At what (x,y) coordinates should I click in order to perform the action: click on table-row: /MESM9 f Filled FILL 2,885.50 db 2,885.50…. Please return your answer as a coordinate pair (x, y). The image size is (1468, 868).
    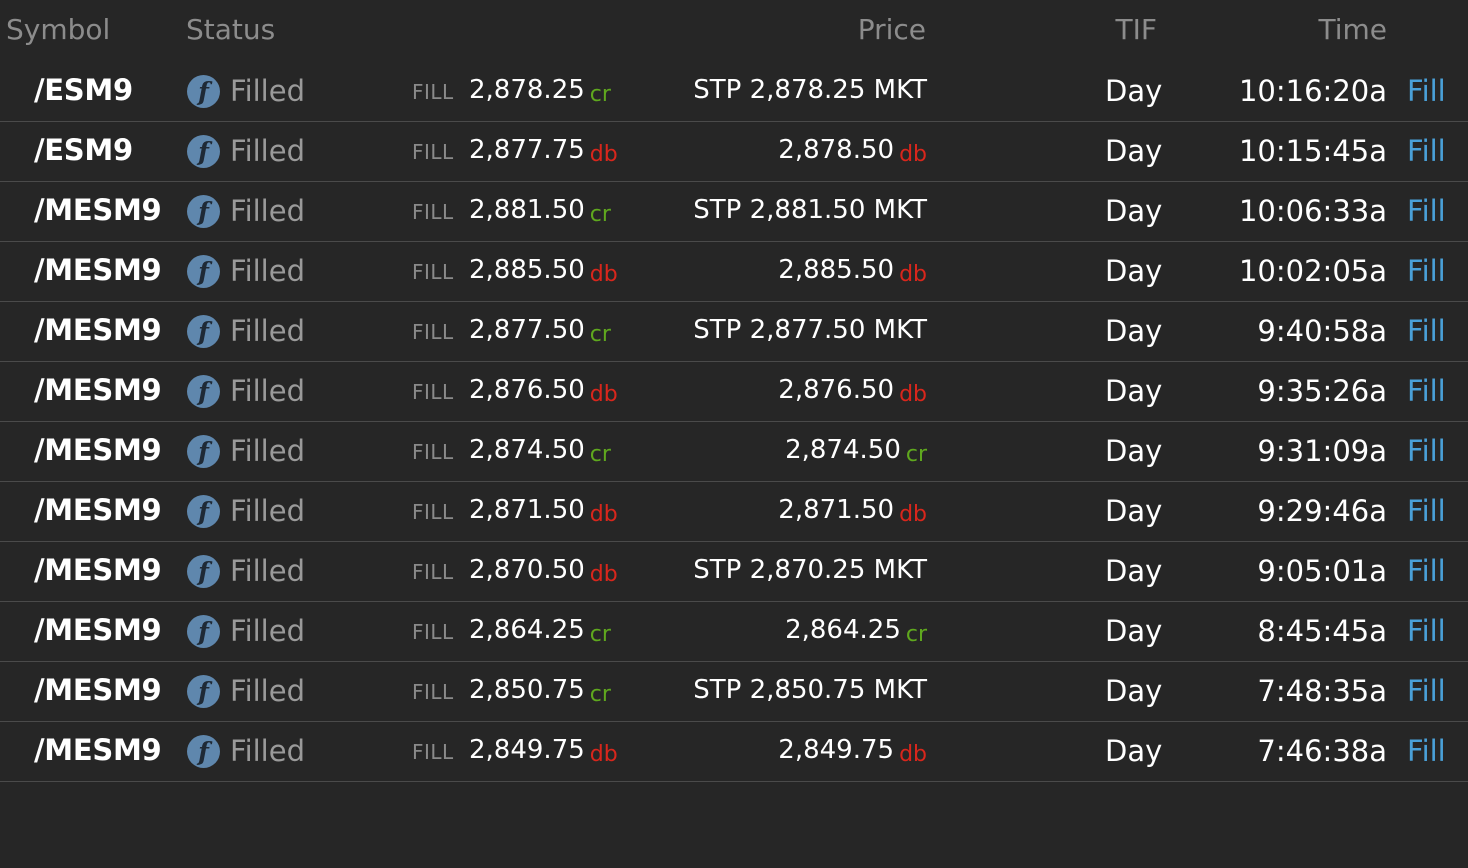
    Looking at the image, I should click on (734, 272).